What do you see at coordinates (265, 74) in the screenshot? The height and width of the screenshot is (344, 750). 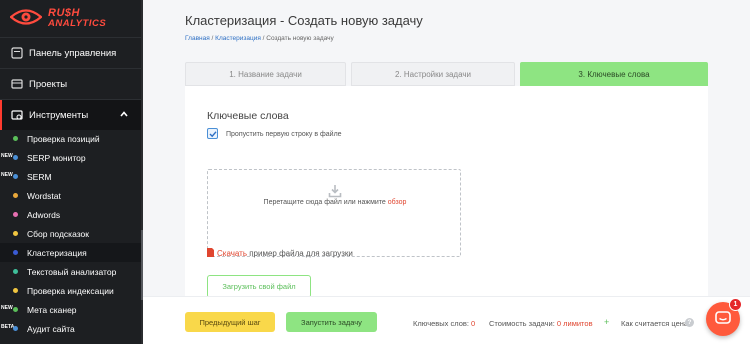 I see `tab-task-name: 1. Название задачи` at bounding box center [265, 74].